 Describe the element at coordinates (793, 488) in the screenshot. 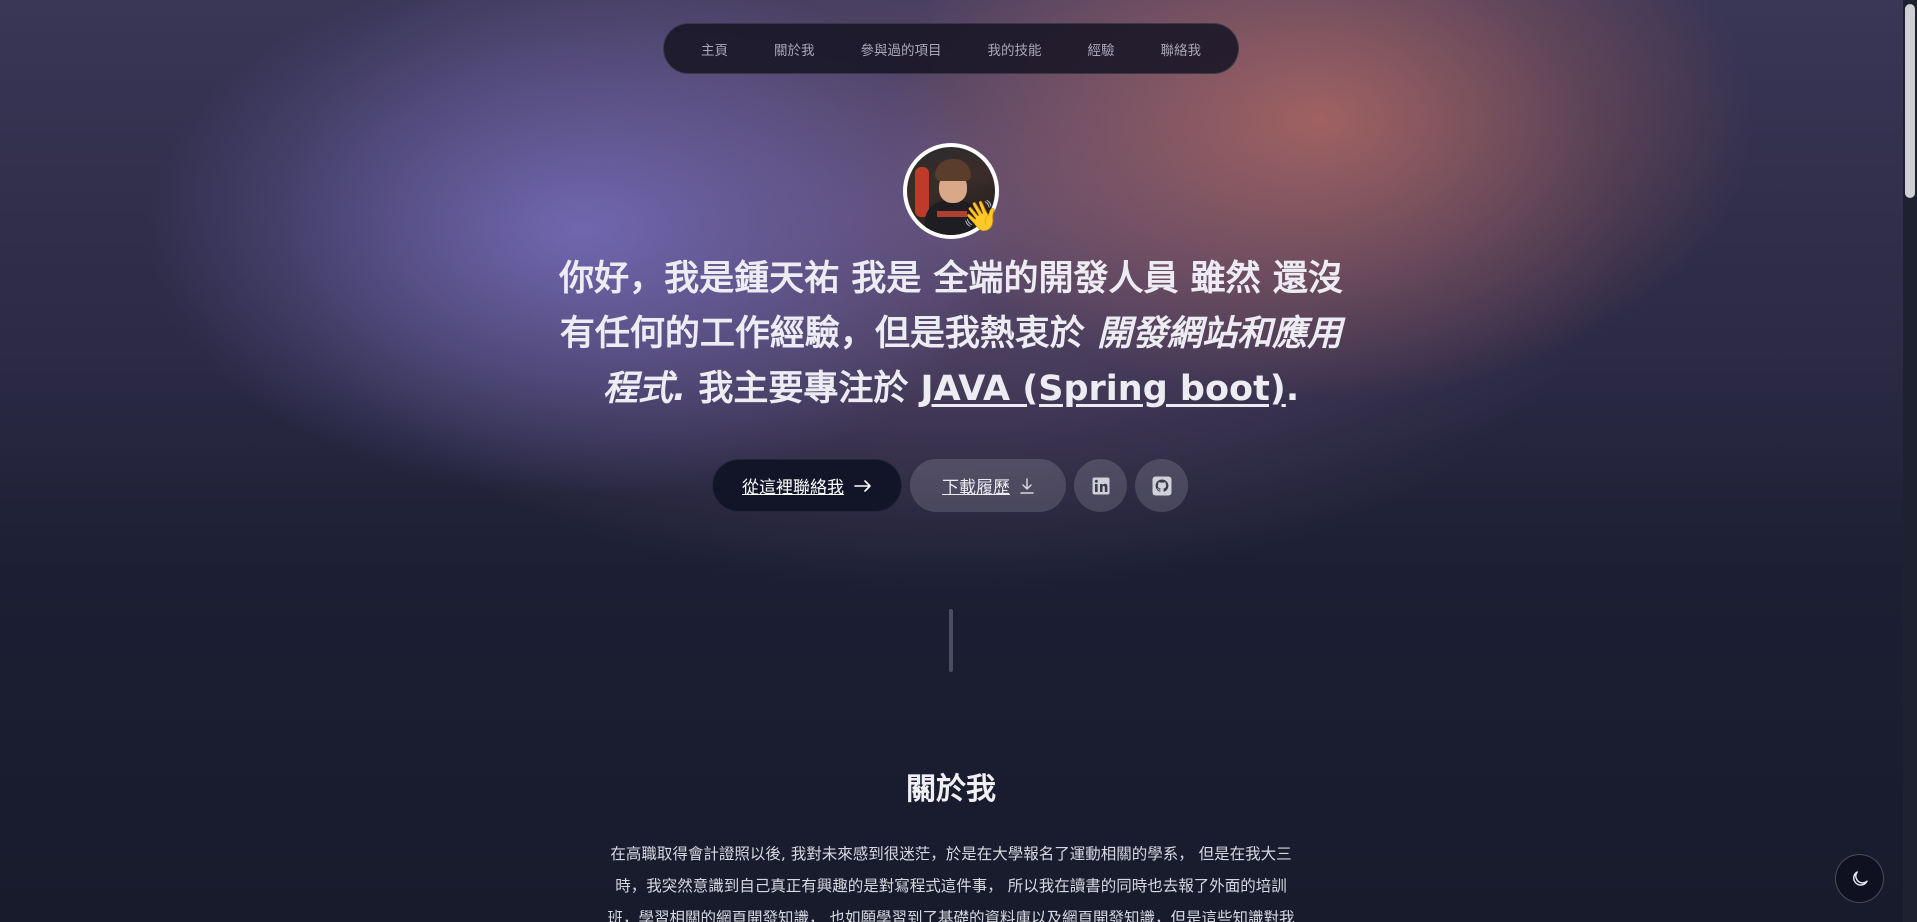

I see `contact-me-label: 從這裡聯絡我` at that location.